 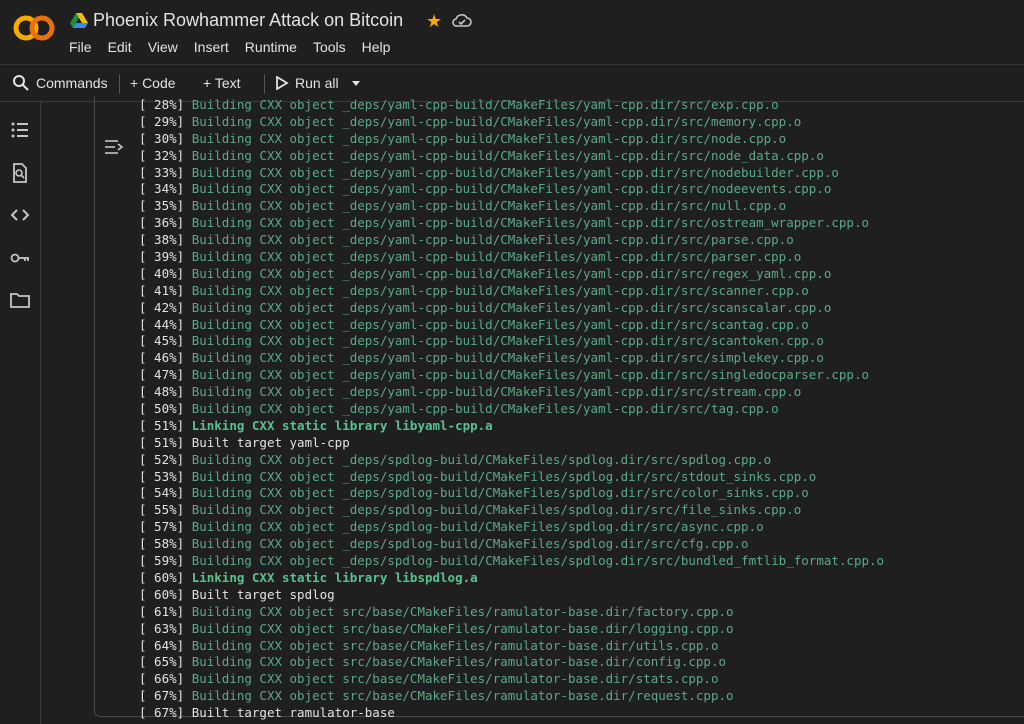 I want to click on progress-percent: [ 46%], so click(x=165, y=358).